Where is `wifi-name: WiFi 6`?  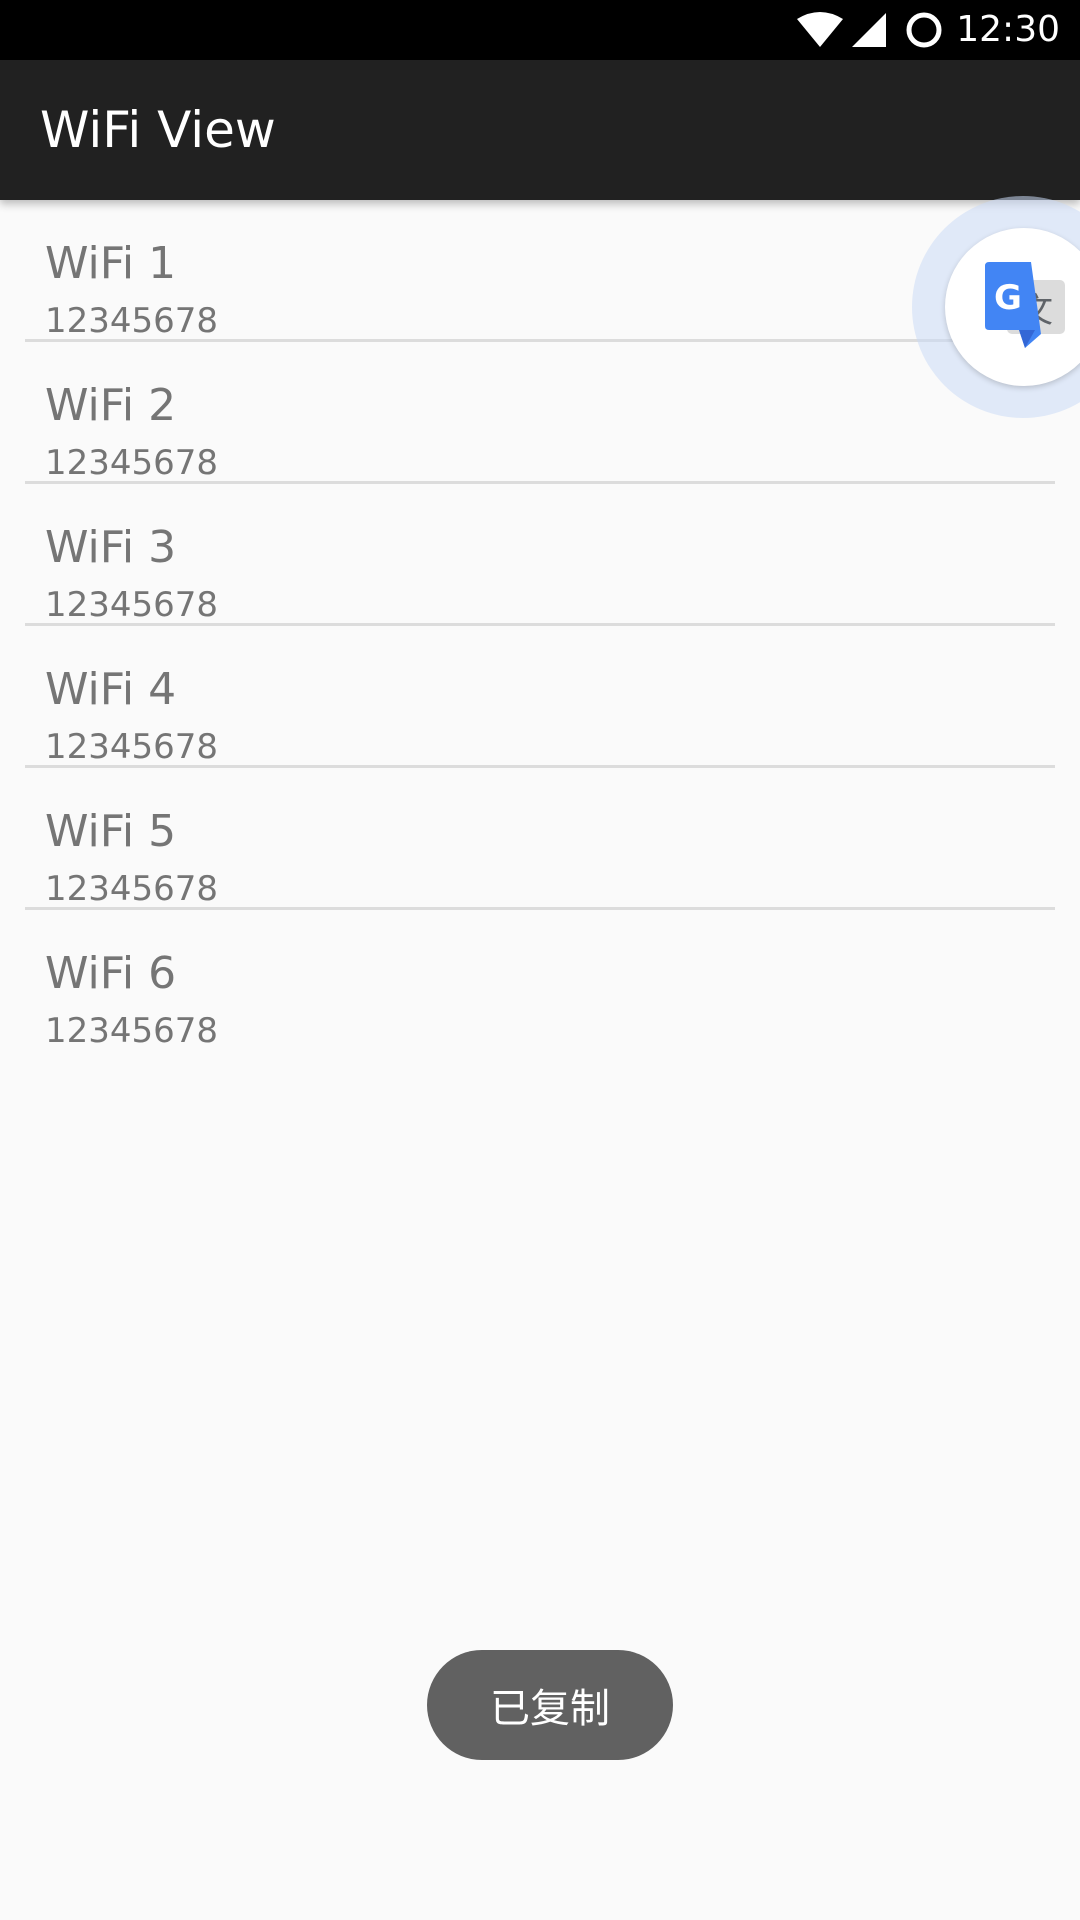 wifi-name: WiFi 6 is located at coordinates (111, 973).